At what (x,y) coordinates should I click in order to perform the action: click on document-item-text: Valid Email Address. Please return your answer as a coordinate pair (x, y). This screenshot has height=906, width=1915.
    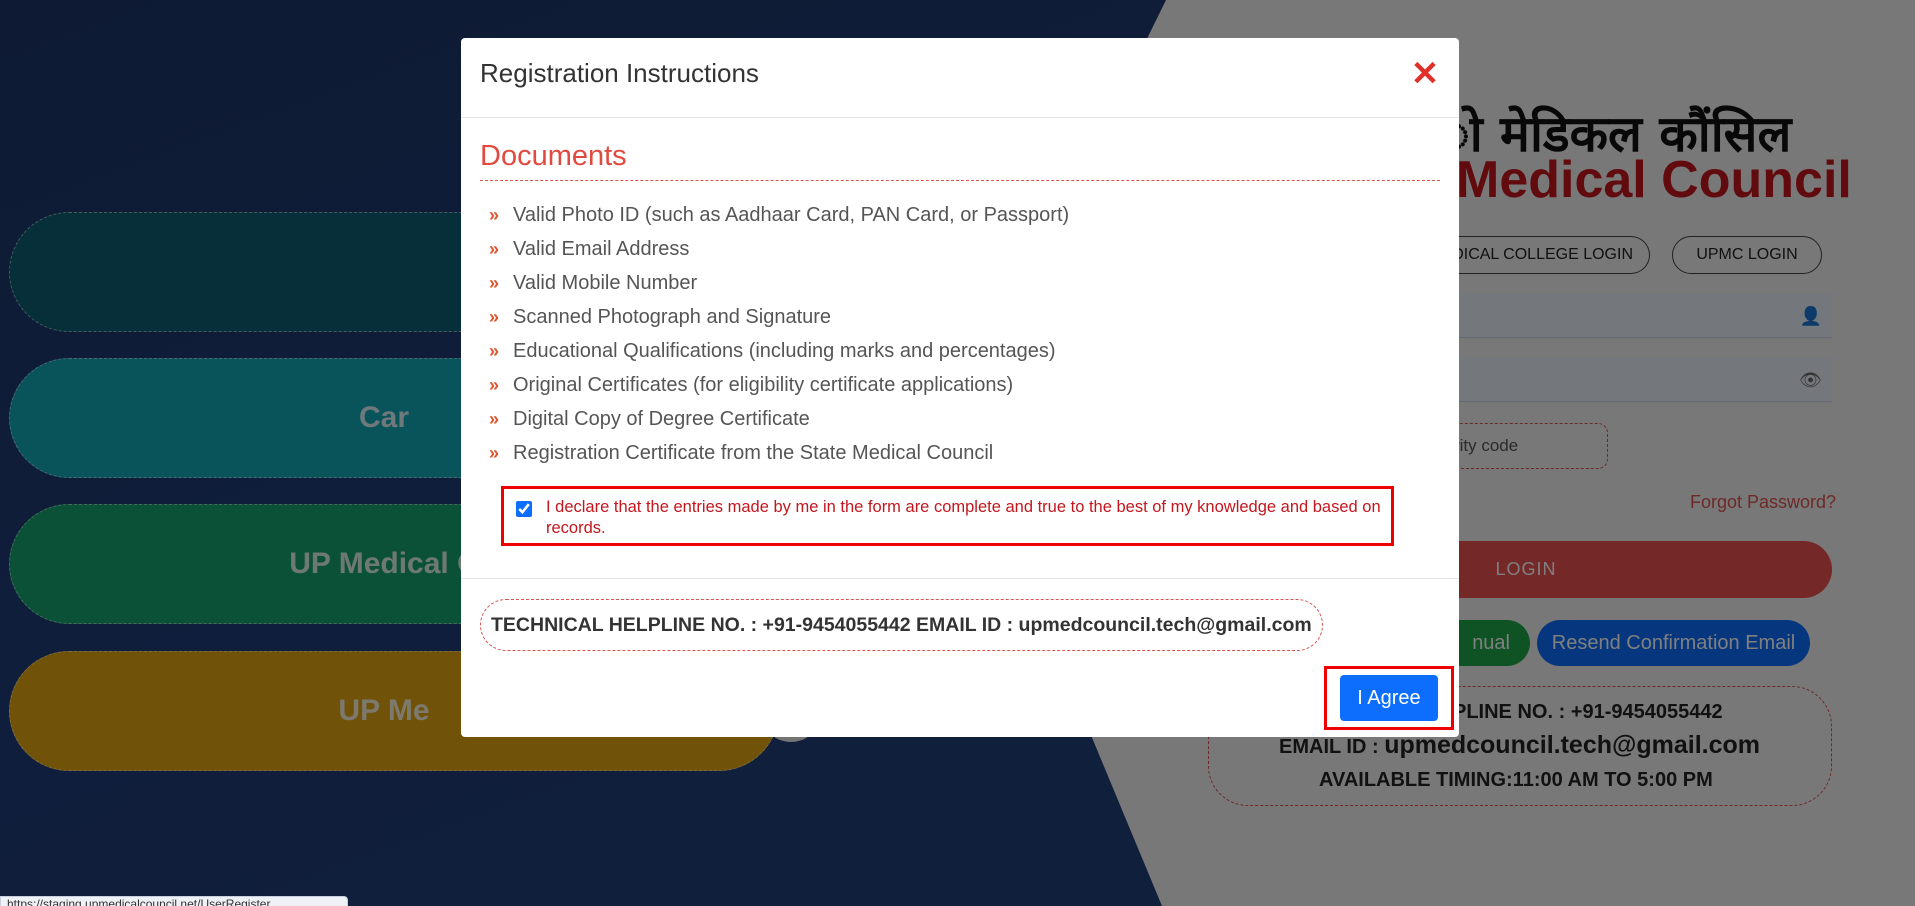
    Looking at the image, I should click on (601, 248).